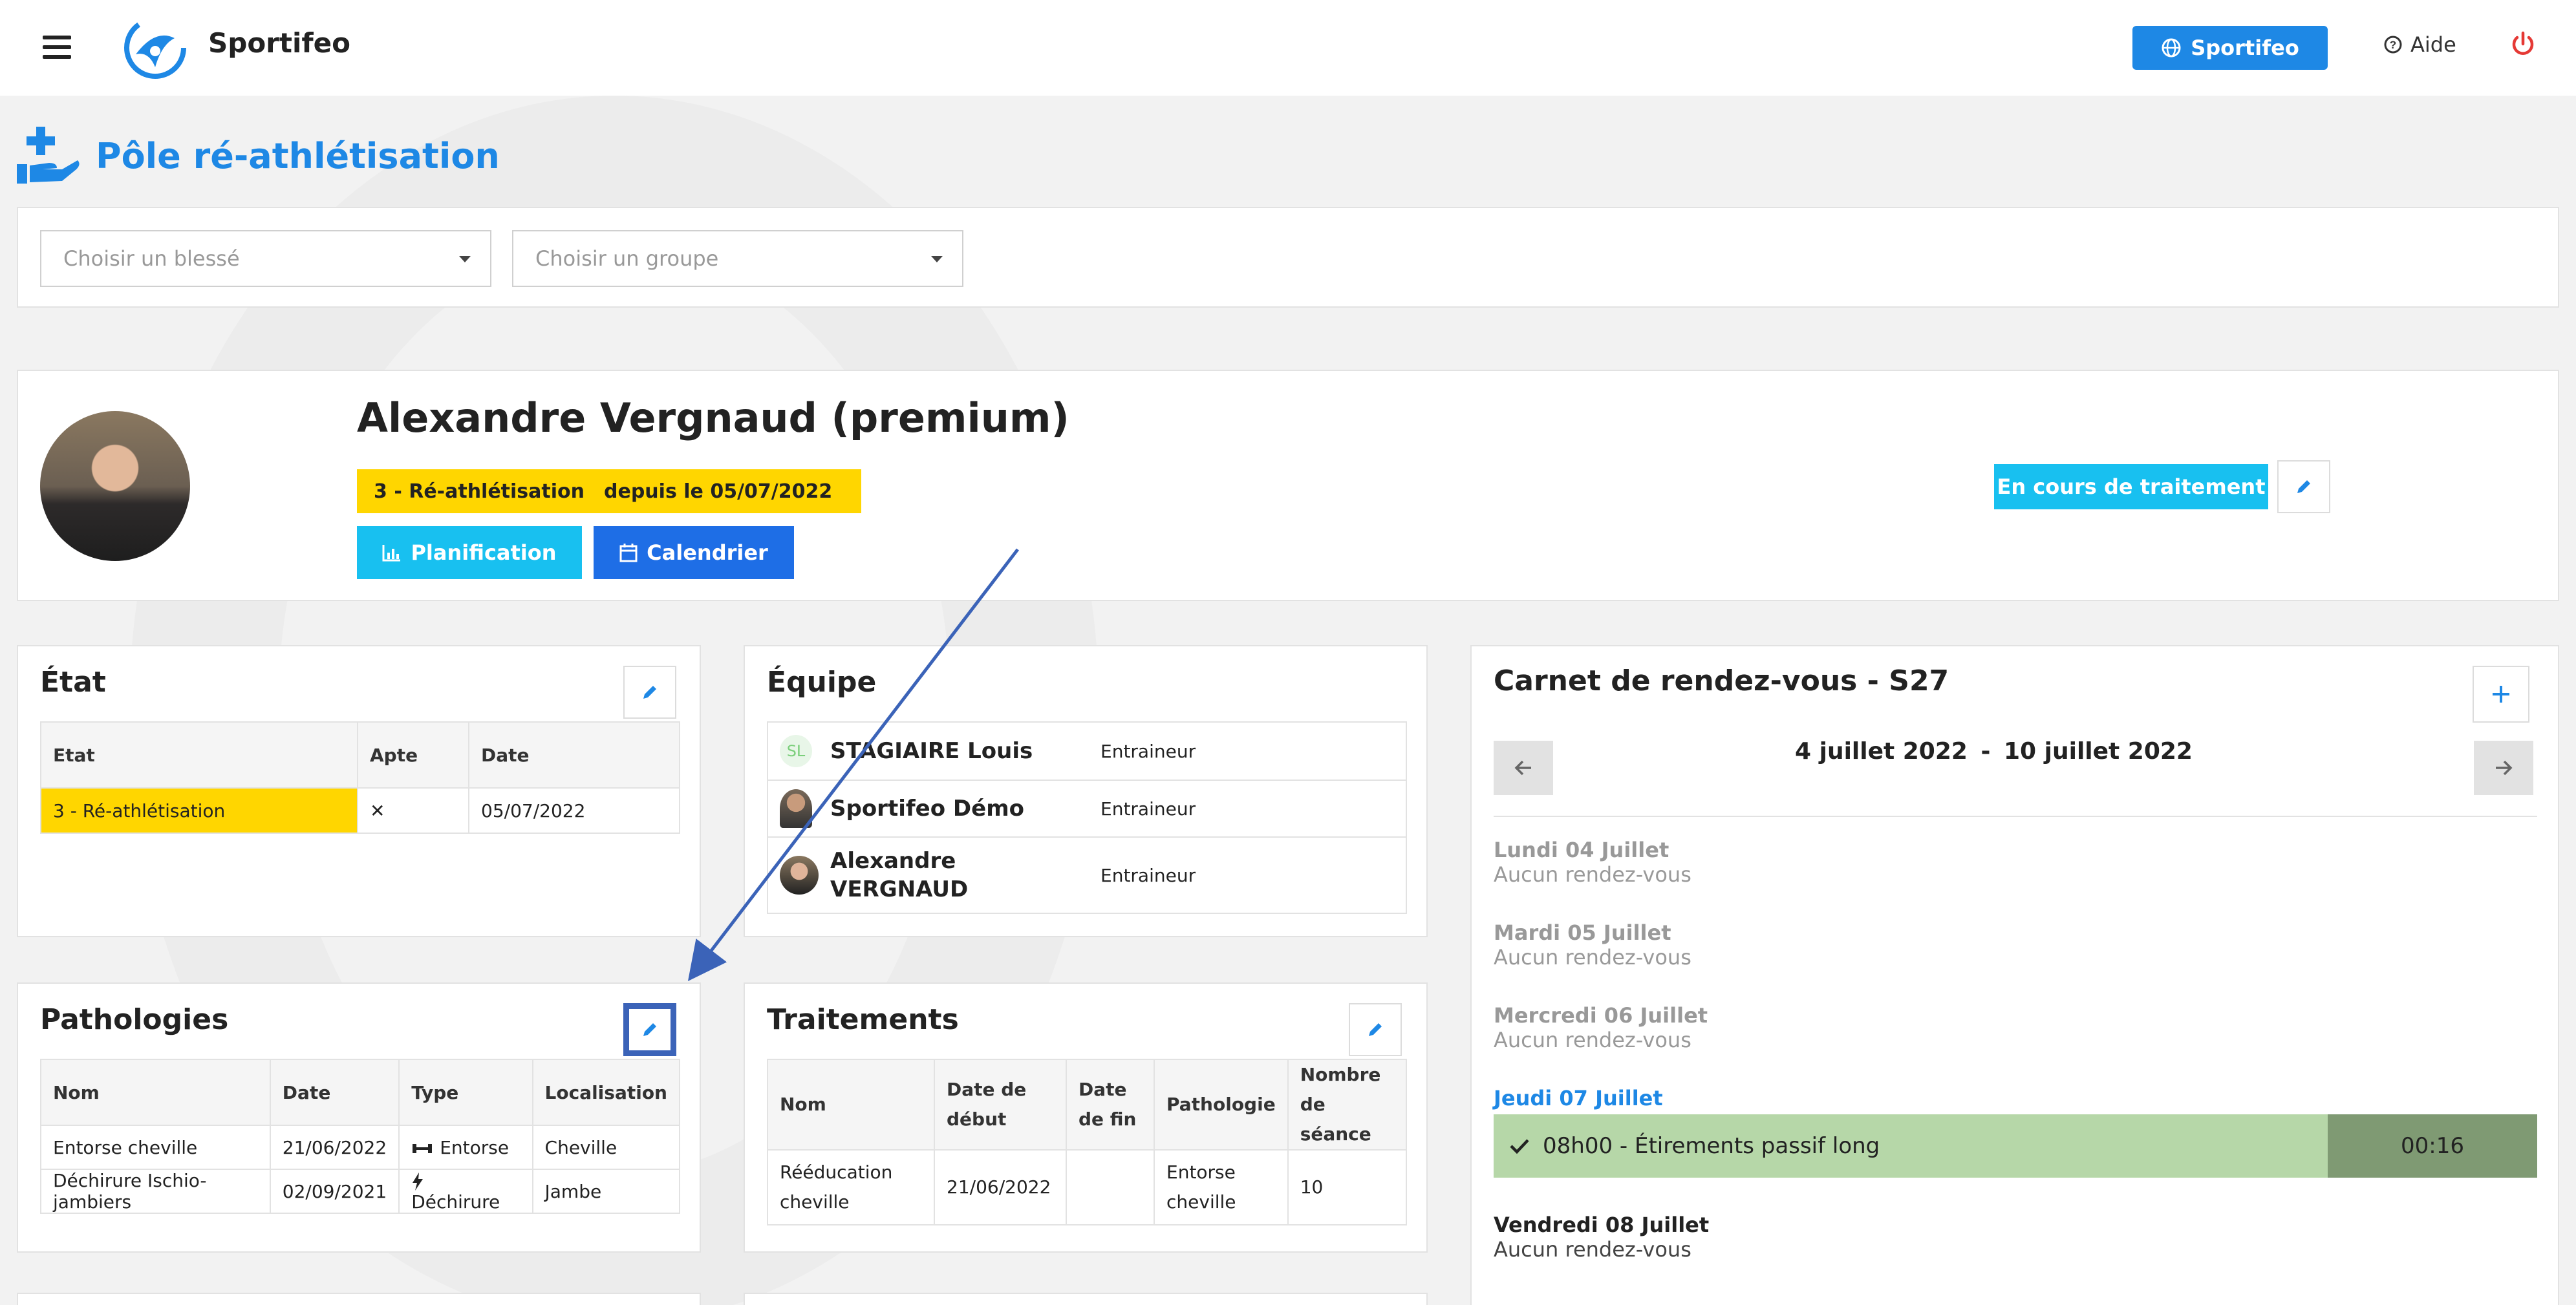 This screenshot has height=1305, width=2576. Describe the element at coordinates (115, 486) in the screenshot. I see `athlete-avatar` at that location.